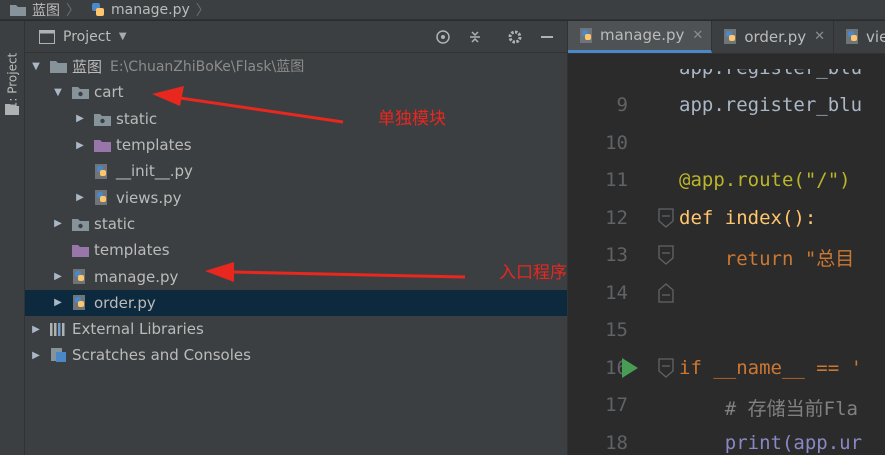 The height and width of the screenshot is (455, 885). I want to click on line-number: 15, so click(616, 330).